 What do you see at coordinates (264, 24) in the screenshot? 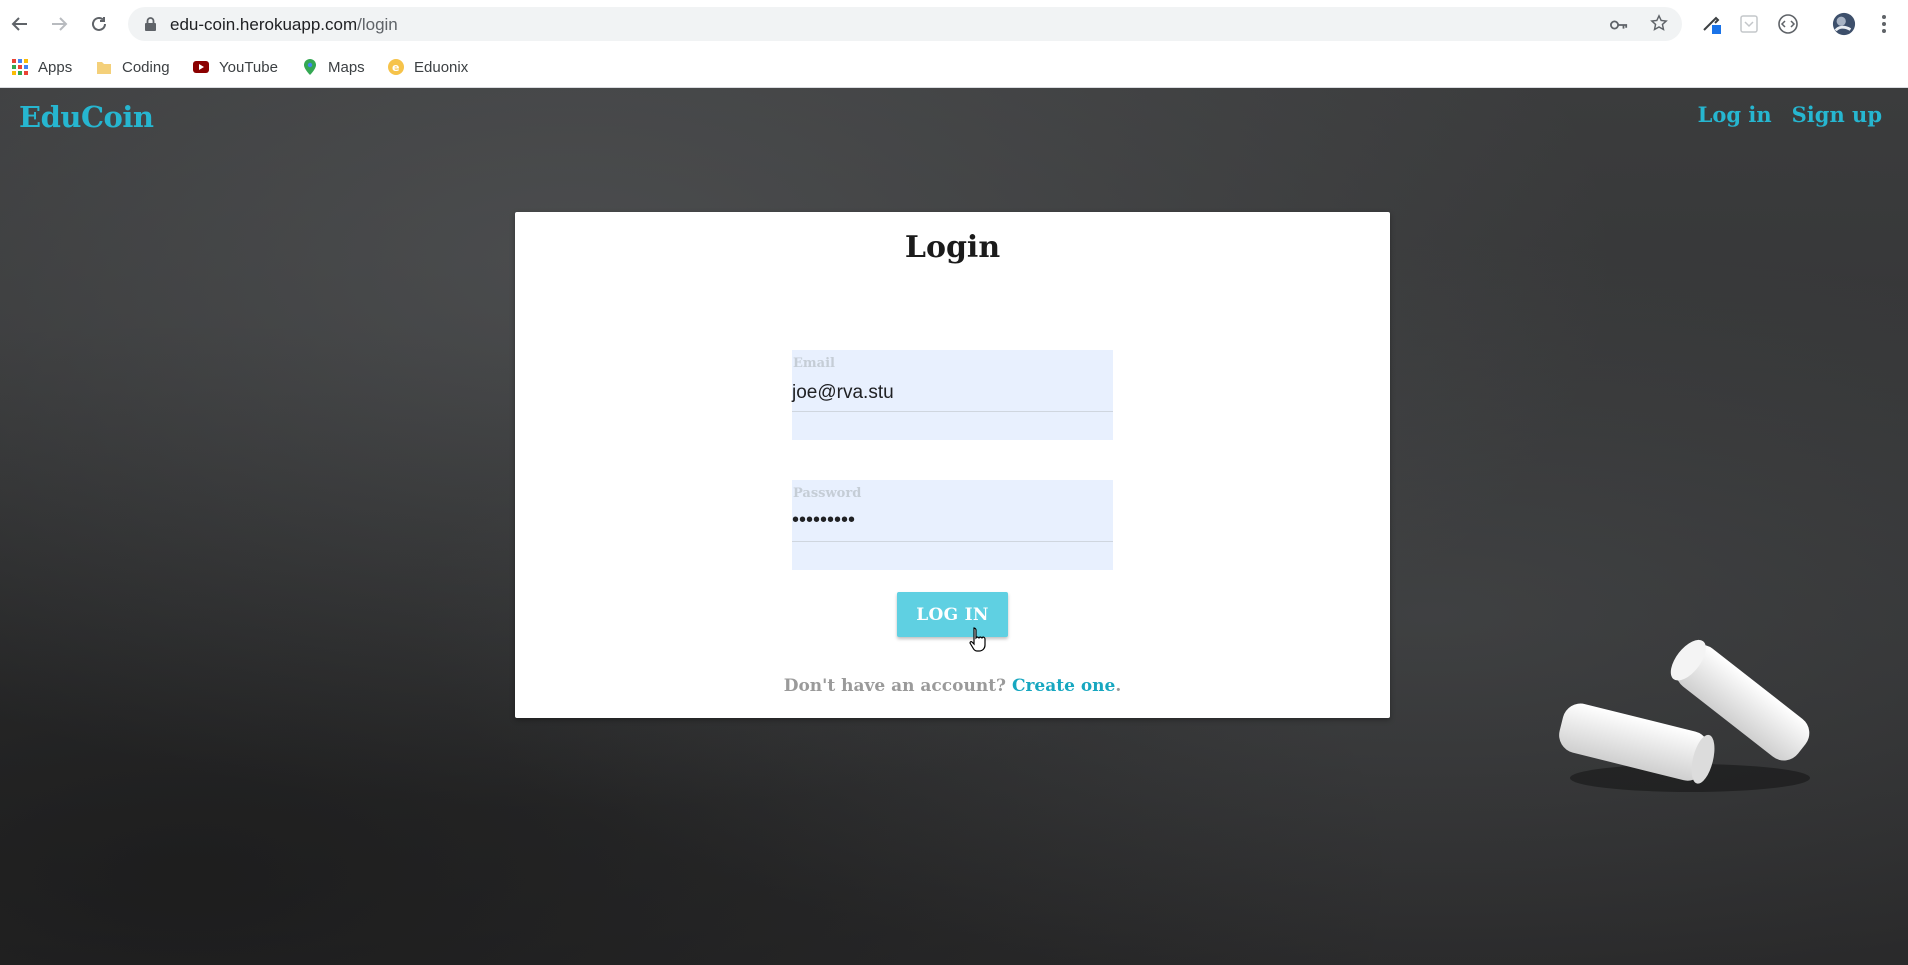
I see `url-host: edu-coin.herokuapp.com` at bounding box center [264, 24].